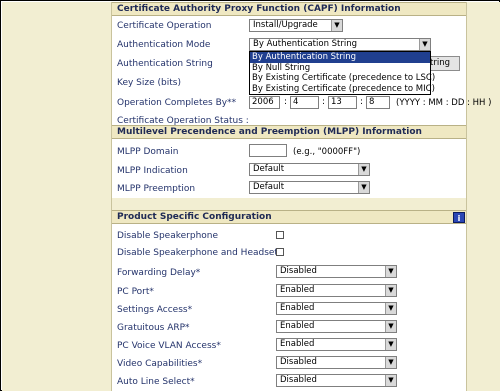 The width and height of the screenshot is (500, 391). Describe the element at coordinates (444, 103) in the screenshot. I see `date-format-hint: (YYYY : MM : DD : HH )` at that location.